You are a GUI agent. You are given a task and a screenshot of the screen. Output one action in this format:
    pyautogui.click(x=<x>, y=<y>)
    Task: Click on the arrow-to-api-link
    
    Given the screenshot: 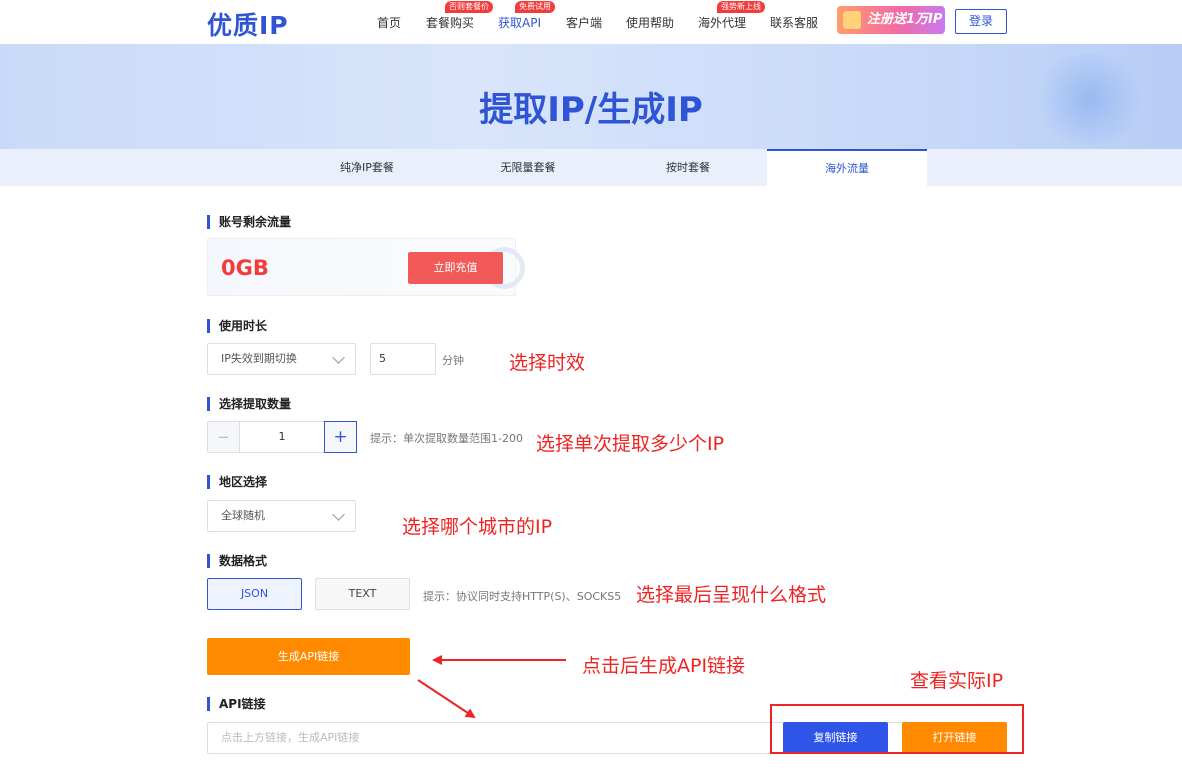 What is the action you would take?
    pyautogui.click(x=446, y=699)
    